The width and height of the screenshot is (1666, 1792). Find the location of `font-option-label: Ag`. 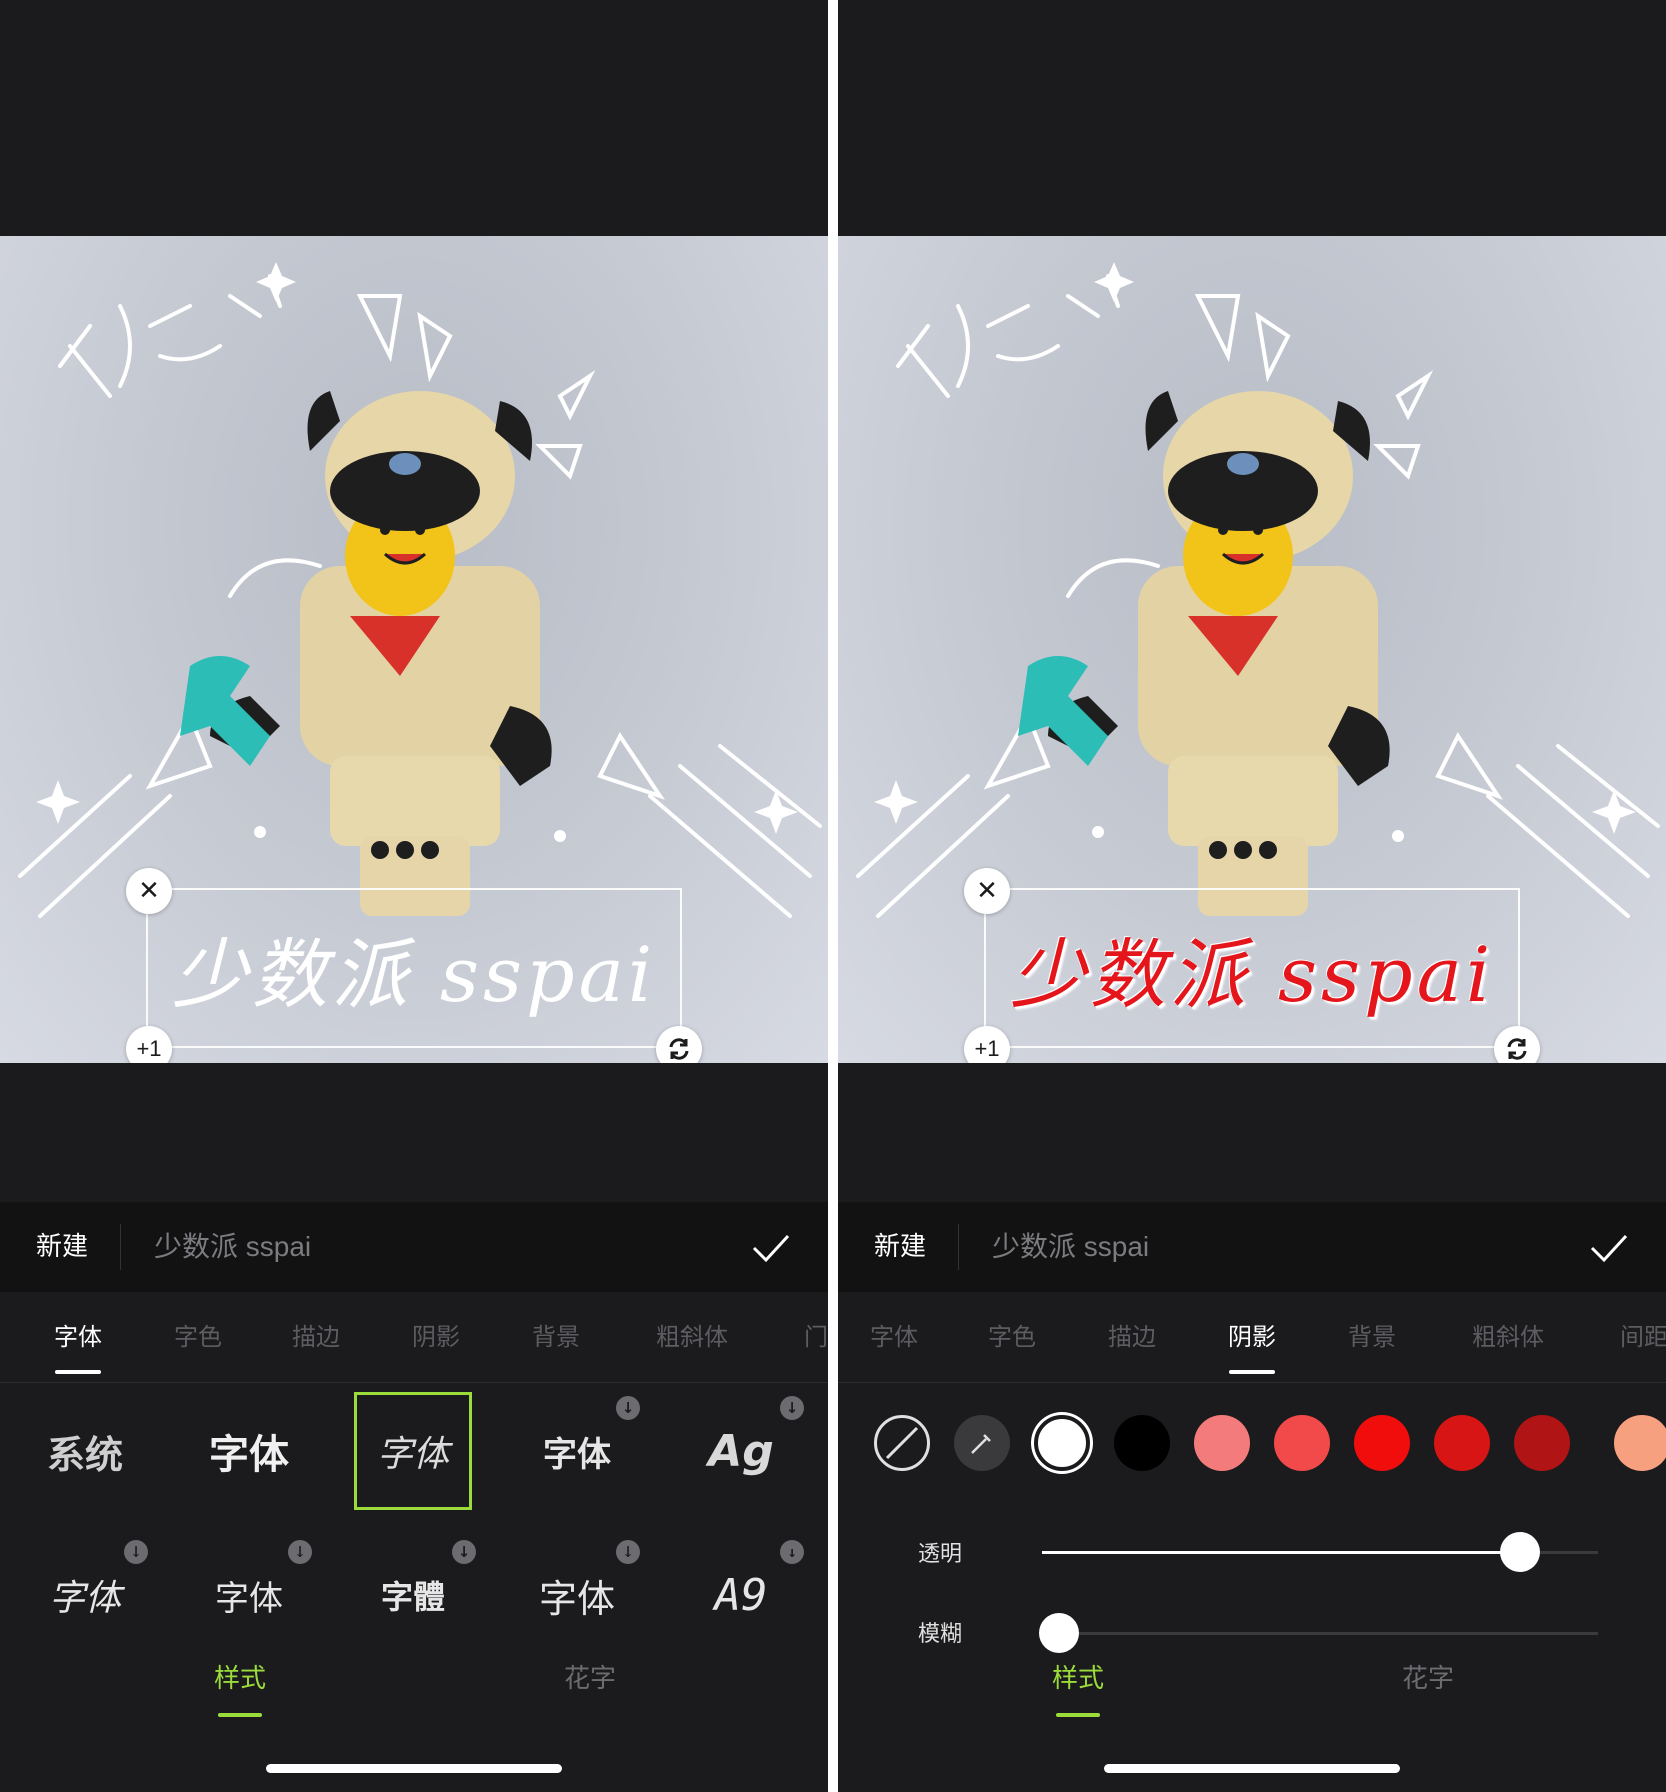

font-option-label: Ag is located at coordinates (741, 1451).